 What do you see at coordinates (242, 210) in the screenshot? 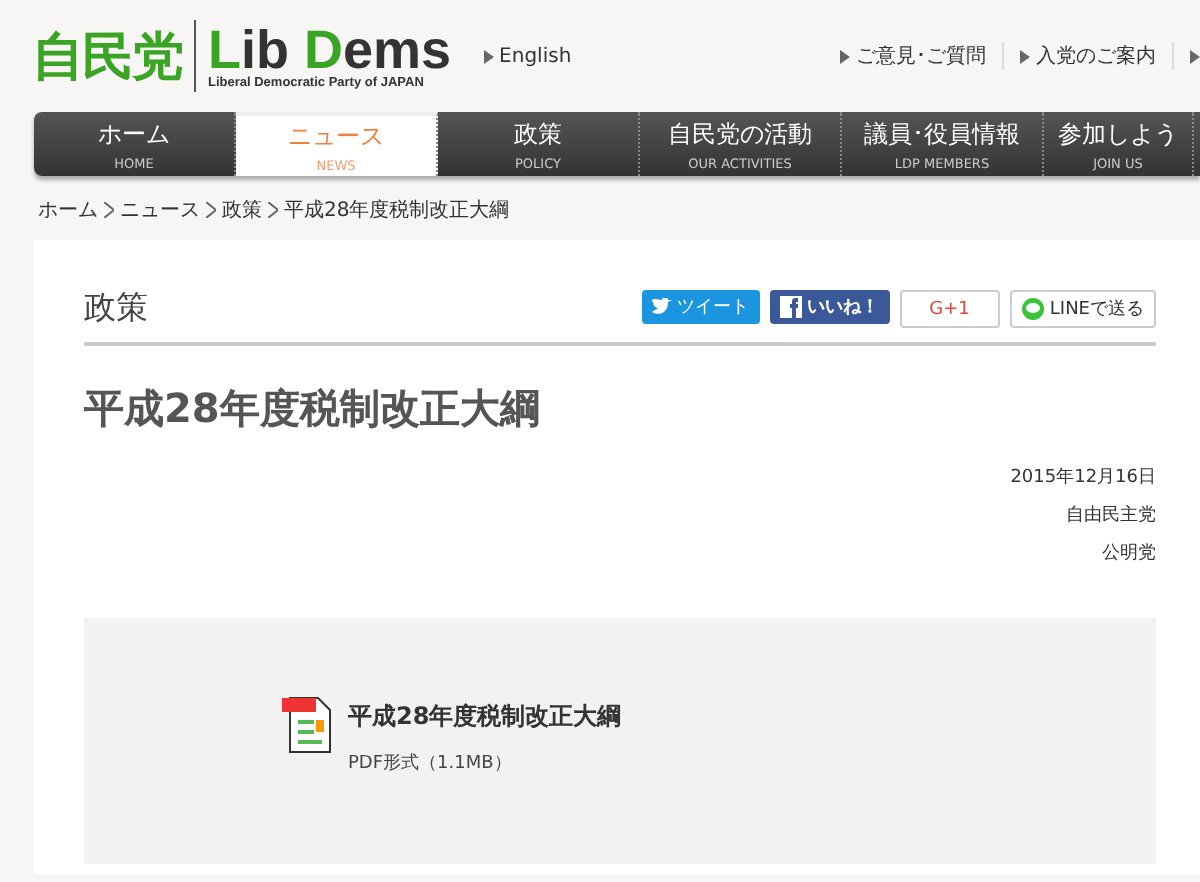
I see `breadcrumb-link: 政策` at bounding box center [242, 210].